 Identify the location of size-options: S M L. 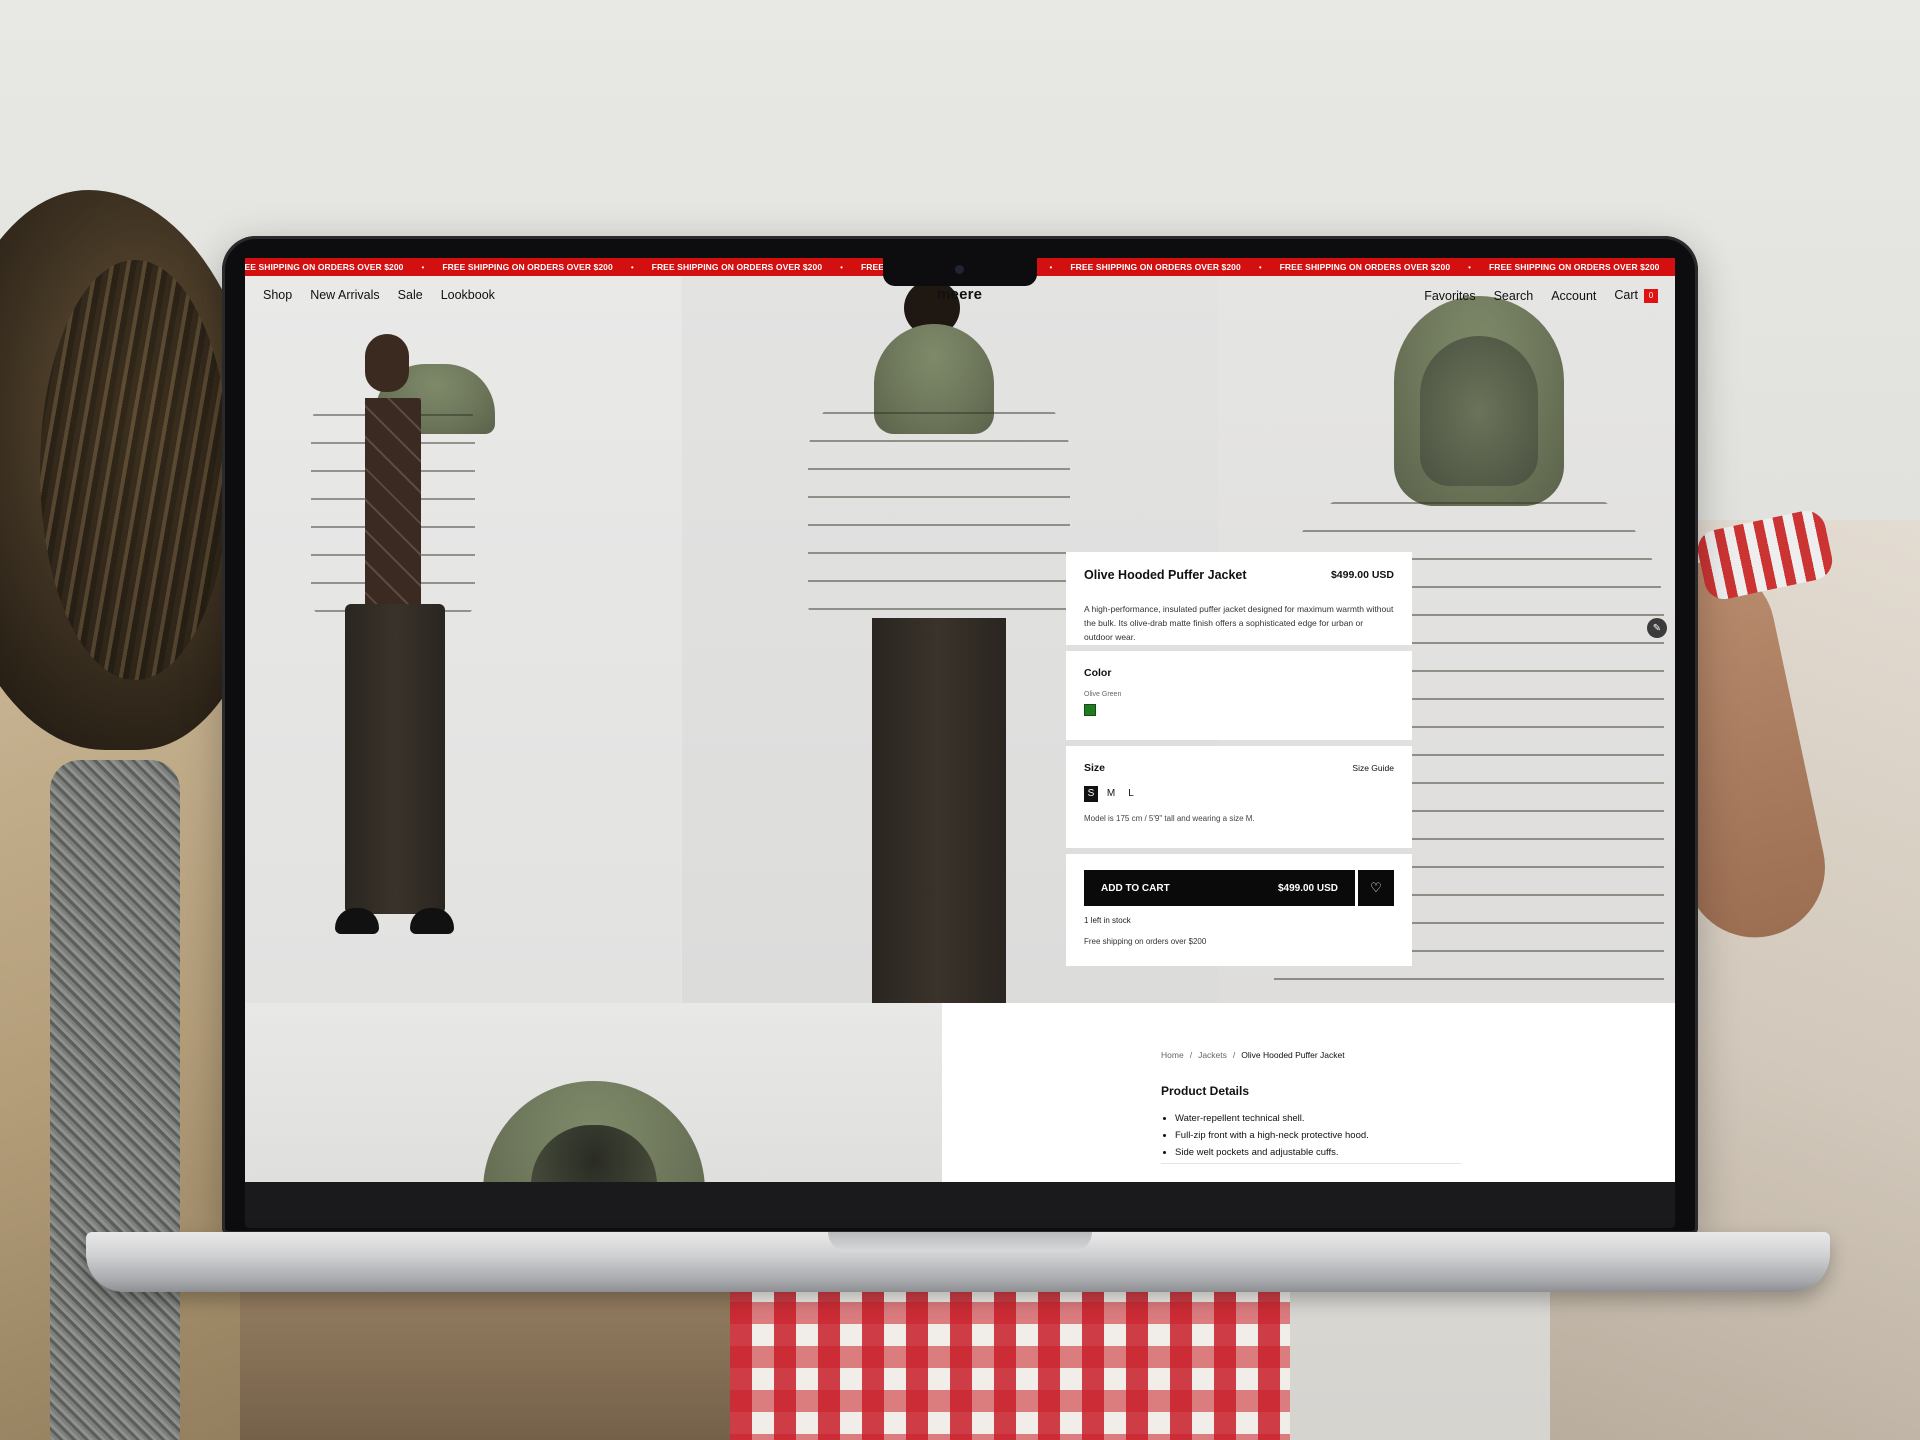
(1239, 794).